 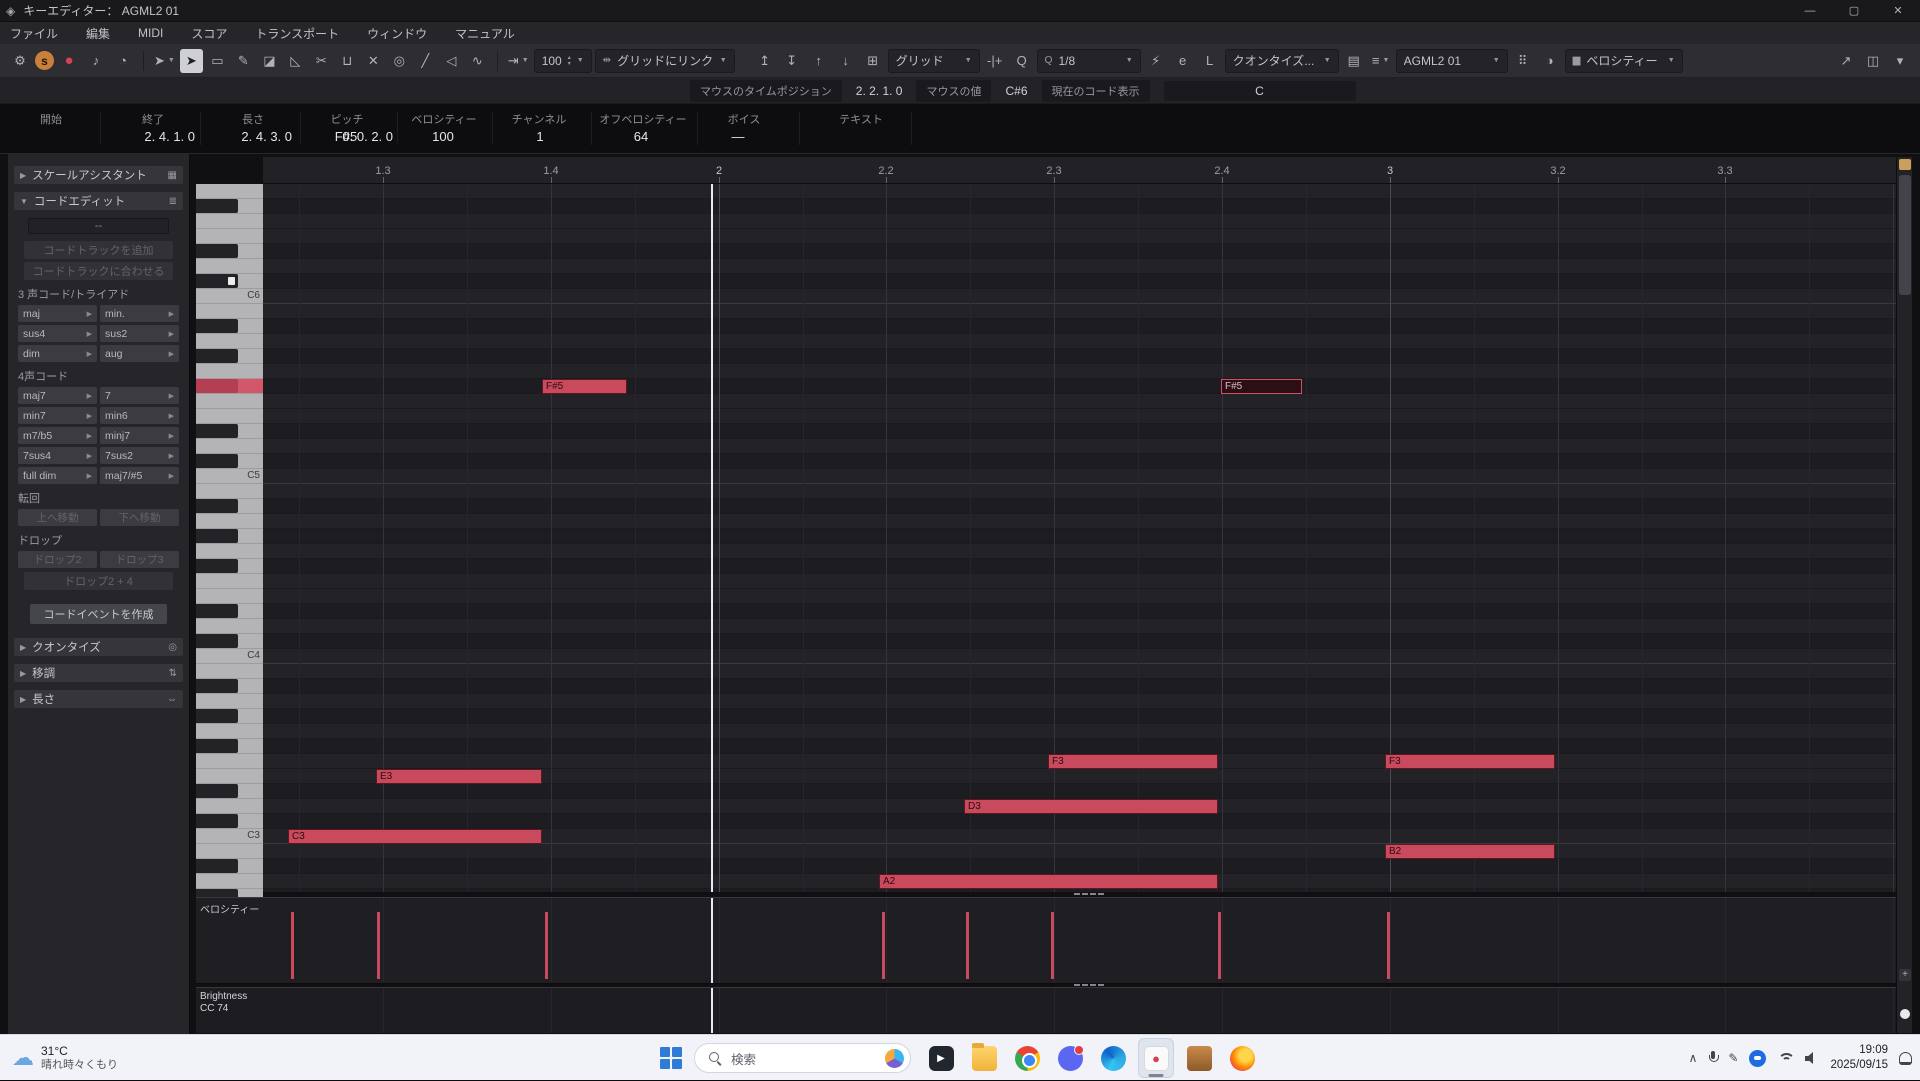 What do you see at coordinates (229, 416) in the screenshot?
I see `piano-key-e5` at bounding box center [229, 416].